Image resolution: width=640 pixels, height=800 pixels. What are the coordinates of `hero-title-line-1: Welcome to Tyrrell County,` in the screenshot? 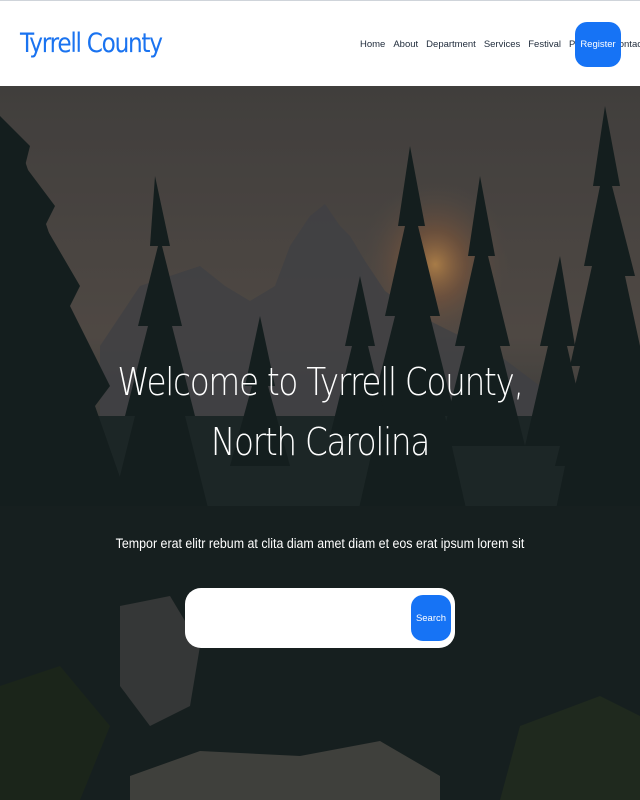 It's located at (320, 382).